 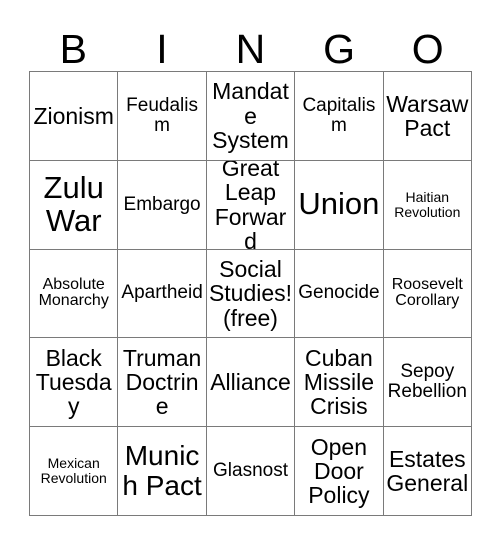 I want to click on bingo-cell-label: Zulu War, so click(x=73, y=203).